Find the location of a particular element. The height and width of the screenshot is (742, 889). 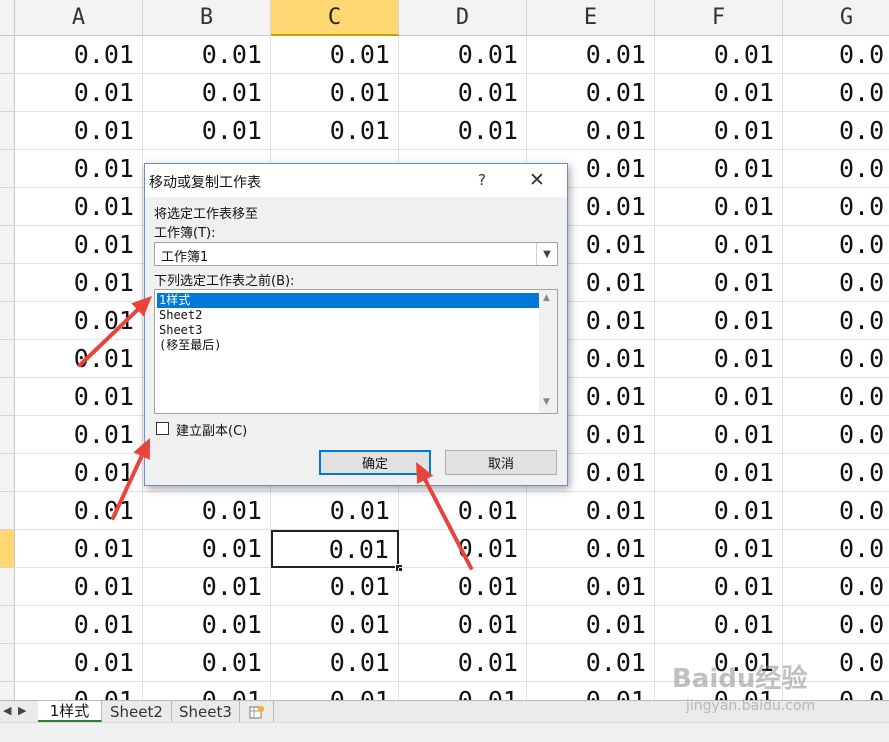

chevron-down-icon: ▼ is located at coordinates (546, 254).